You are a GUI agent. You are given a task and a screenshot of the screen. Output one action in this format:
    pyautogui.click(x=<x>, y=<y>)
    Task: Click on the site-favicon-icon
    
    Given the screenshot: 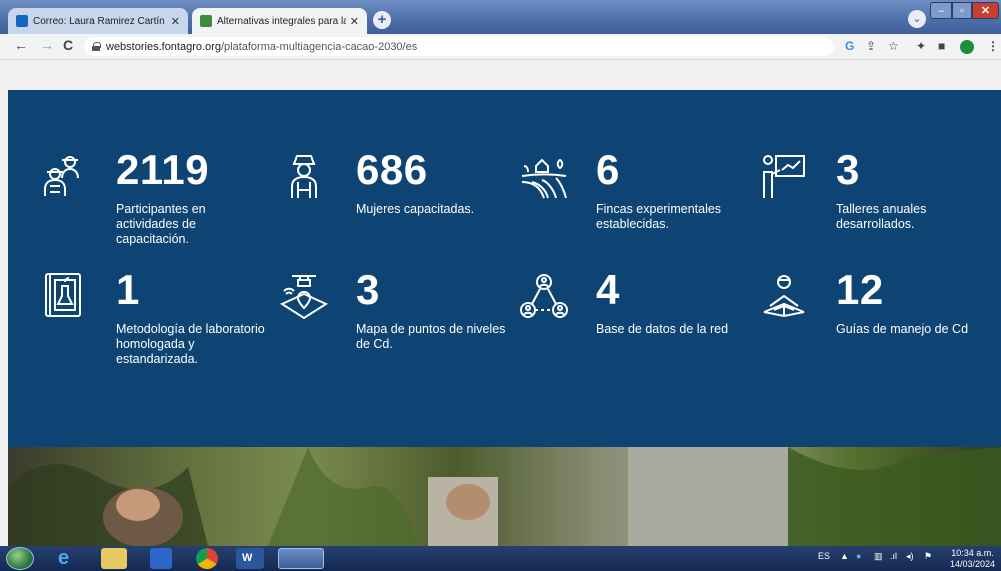 What is the action you would take?
    pyautogui.click(x=206, y=21)
    